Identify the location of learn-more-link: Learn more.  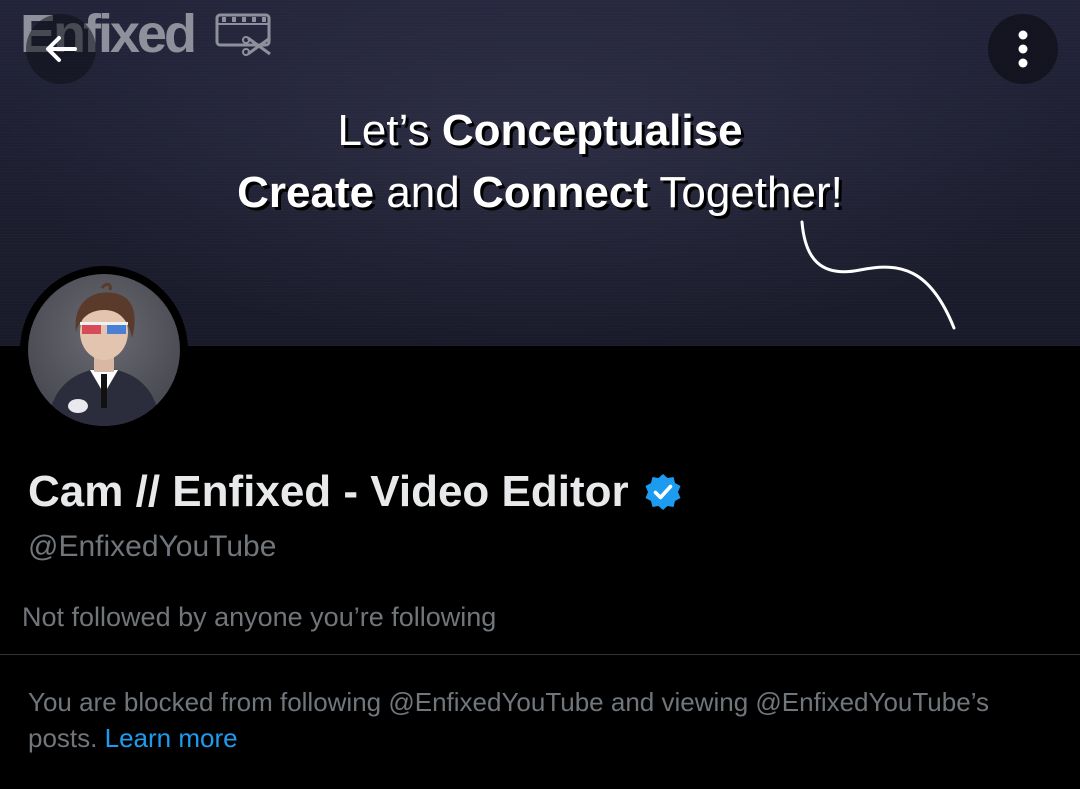
(171, 738).